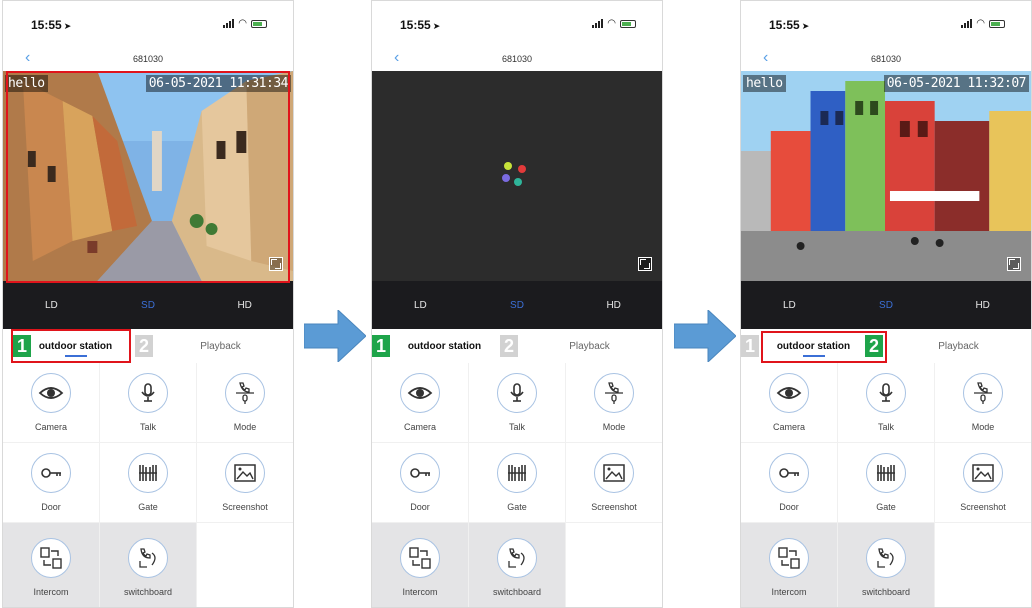 The image size is (1032, 608). Describe the element at coordinates (789, 507) in the screenshot. I see `door-label: Door` at that location.